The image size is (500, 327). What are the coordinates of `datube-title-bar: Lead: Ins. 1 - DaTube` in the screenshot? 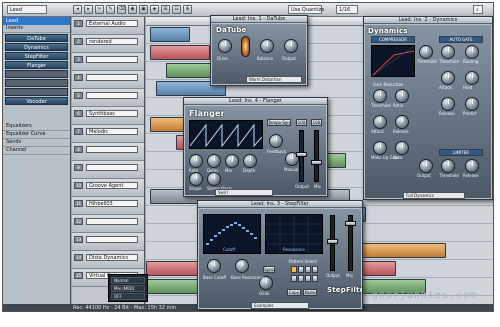 It's located at (259, 19).